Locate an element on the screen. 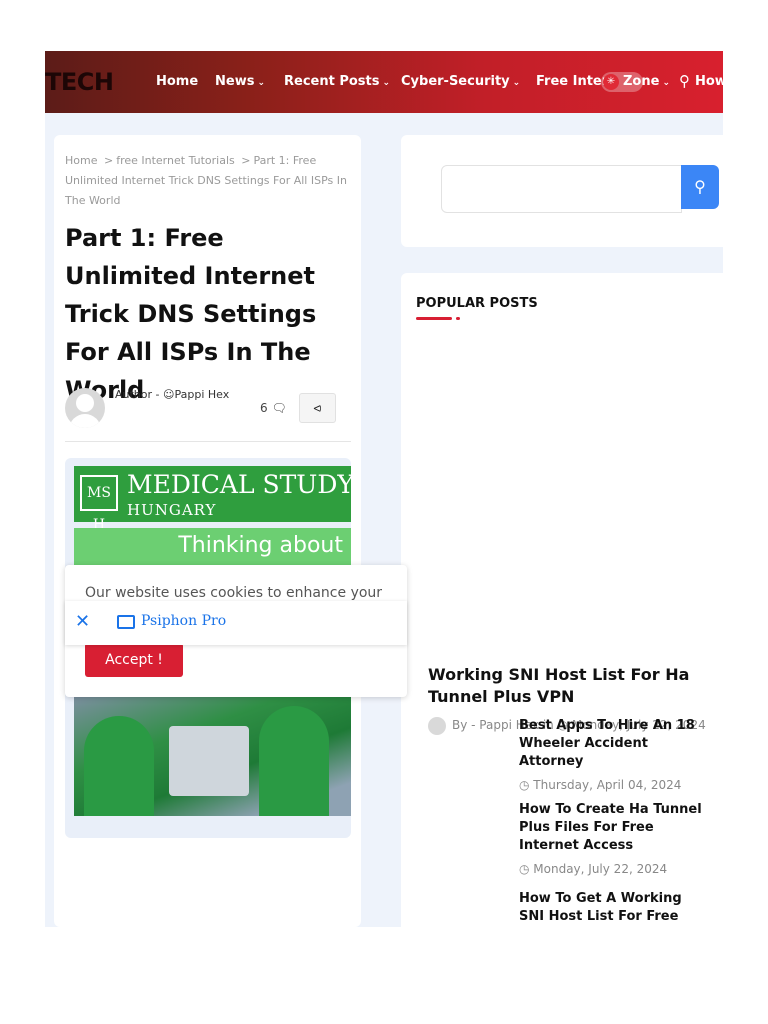 The width and height of the screenshot is (768, 1024). search-widget: ⚲ is located at coordinates (562, 191).